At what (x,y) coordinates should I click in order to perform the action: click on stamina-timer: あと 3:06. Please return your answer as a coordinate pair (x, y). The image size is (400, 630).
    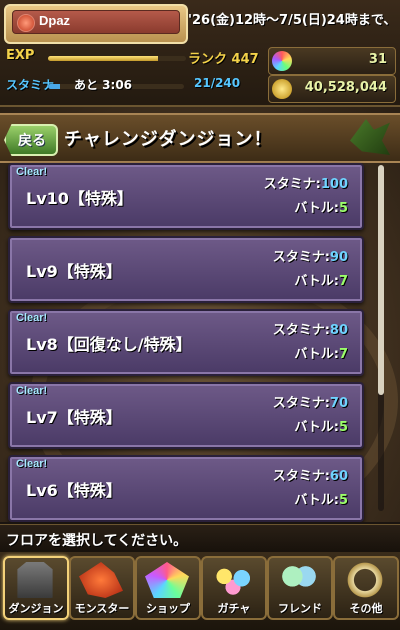
    Looking at the image, I should click on (103, 85).